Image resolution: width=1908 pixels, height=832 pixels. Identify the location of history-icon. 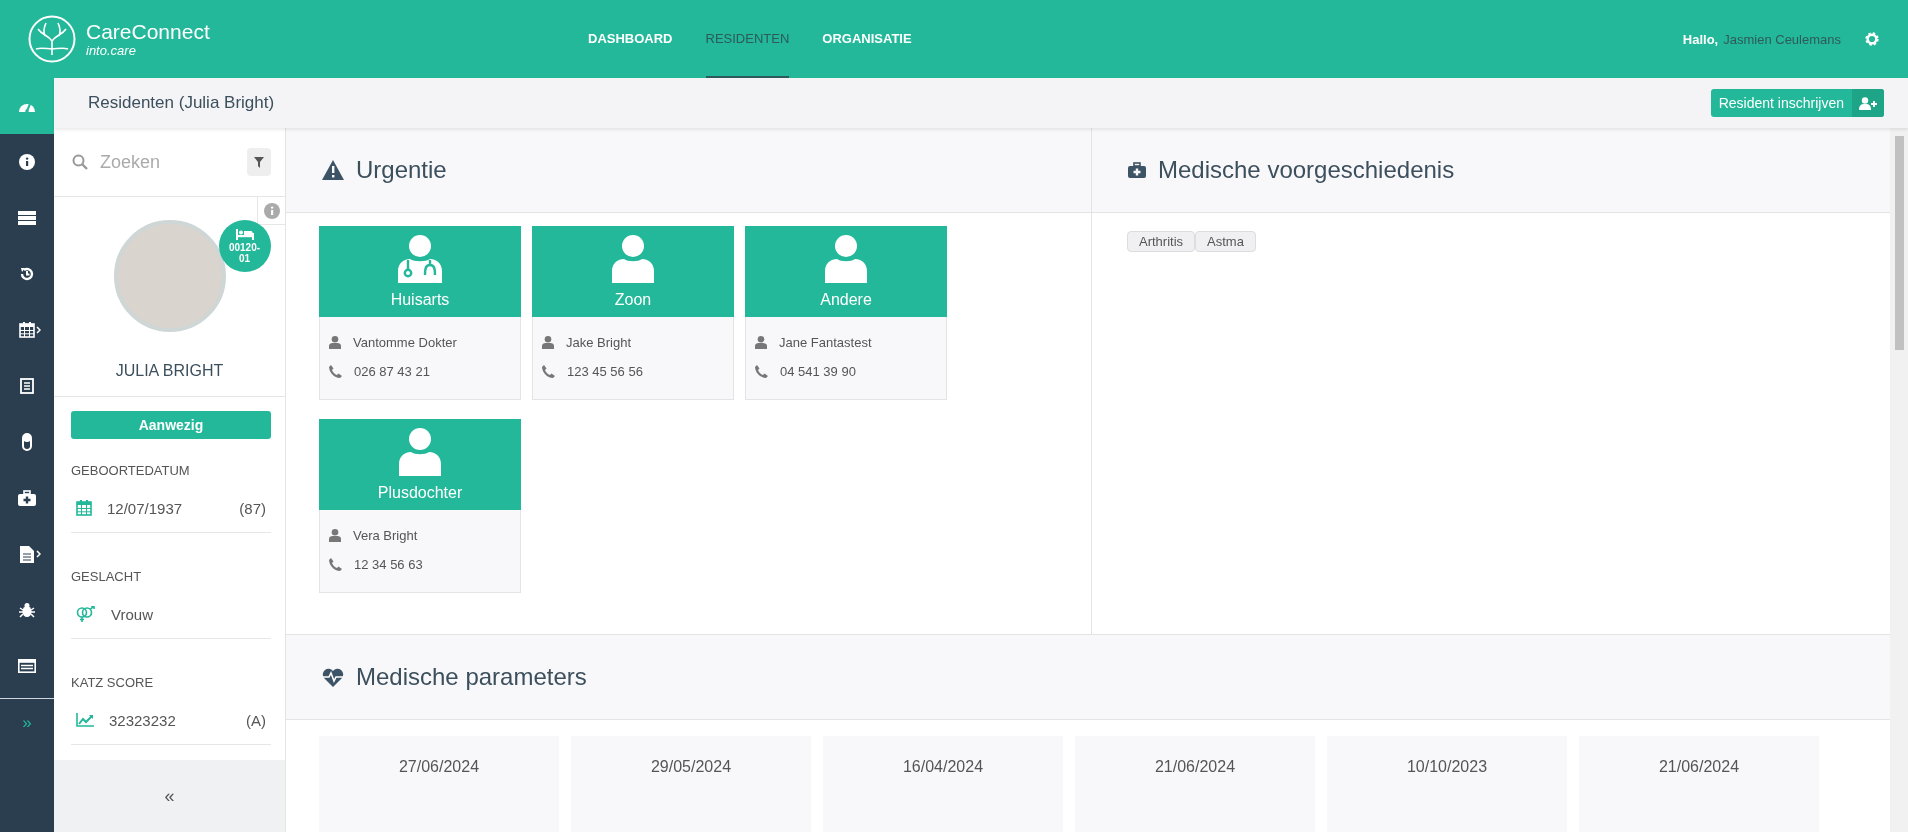
(27, 274).